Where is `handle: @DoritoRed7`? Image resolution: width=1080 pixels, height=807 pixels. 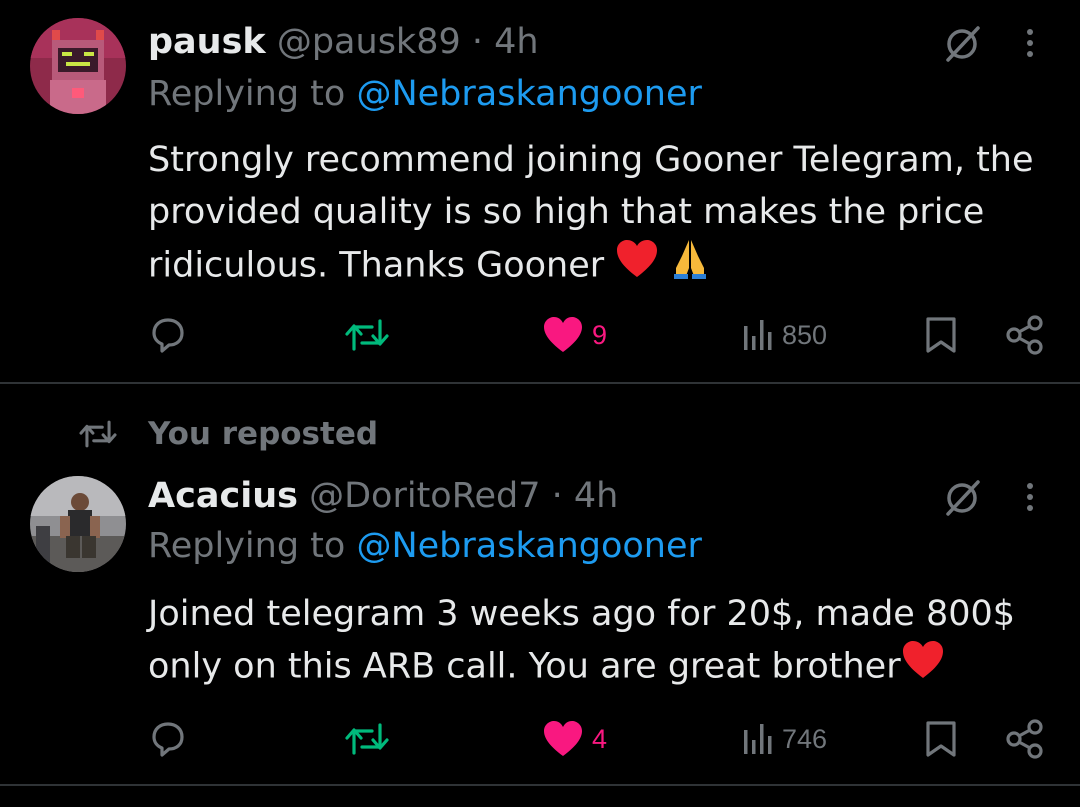 handle: @DoritoRed7 is located at coordinates (424, 496).